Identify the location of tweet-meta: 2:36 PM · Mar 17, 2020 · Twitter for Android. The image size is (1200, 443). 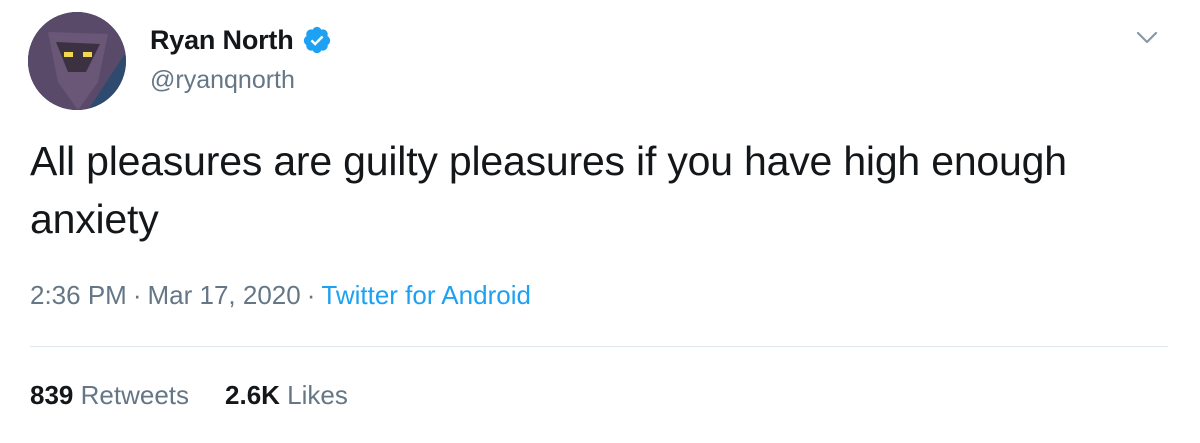
(280, 295).